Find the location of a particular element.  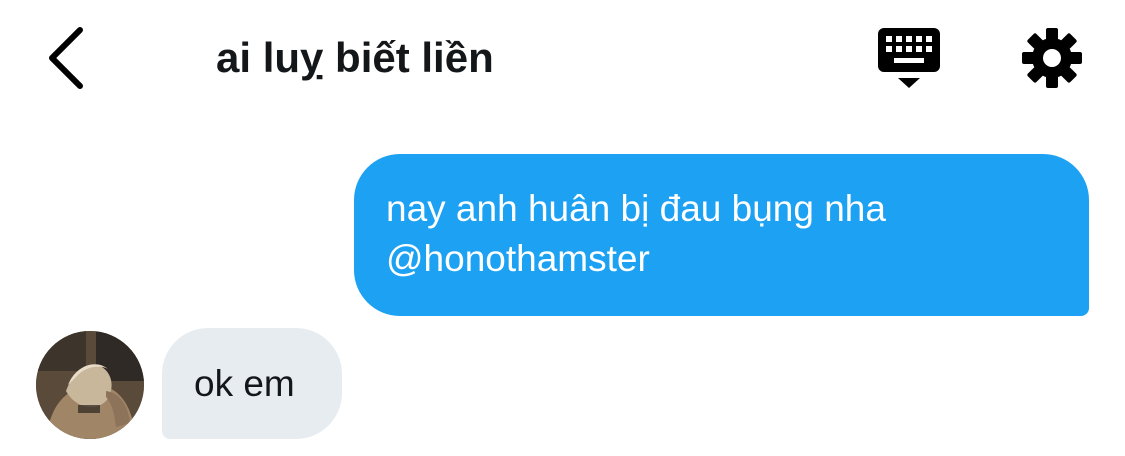

sender-avatar is located at coordinates (90, 385).